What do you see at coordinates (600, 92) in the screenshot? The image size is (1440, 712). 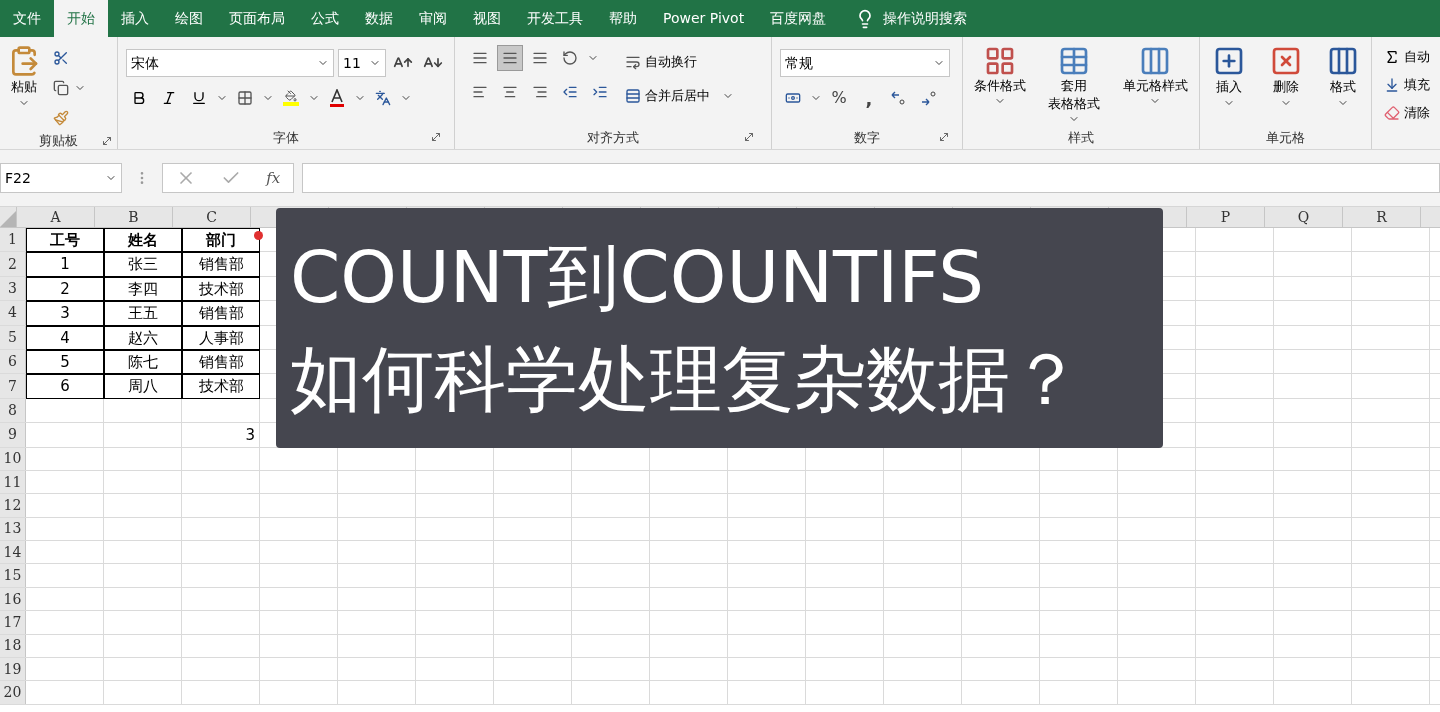 I see `increase-indent-icon` at bounding box center [600, 92].